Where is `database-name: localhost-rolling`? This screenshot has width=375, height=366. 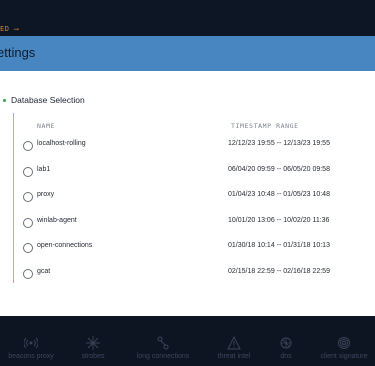 database-name: localhost-rolling is located at coordinates (61, 143).